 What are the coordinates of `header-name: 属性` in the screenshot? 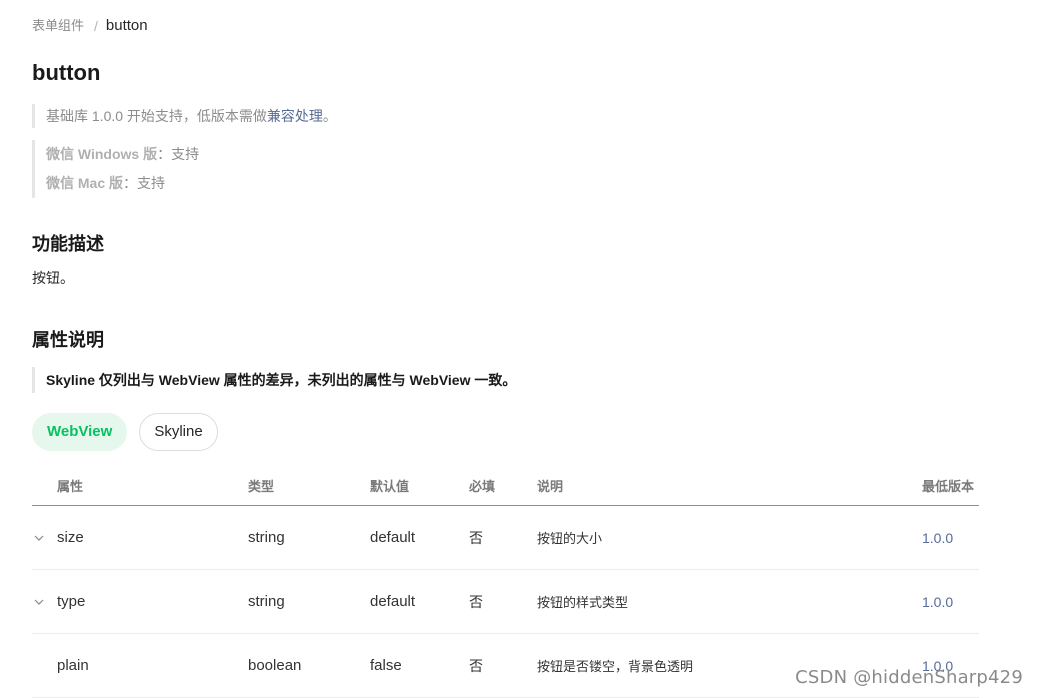 It's located at (70, 486).